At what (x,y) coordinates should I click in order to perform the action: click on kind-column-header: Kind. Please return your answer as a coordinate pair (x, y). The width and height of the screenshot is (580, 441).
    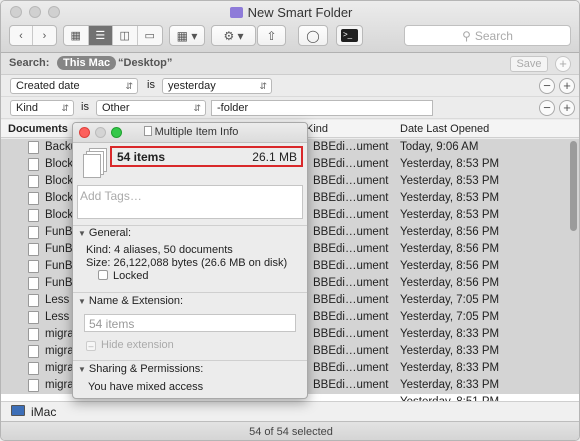
    Looking at the image, I should click on (317, 129).